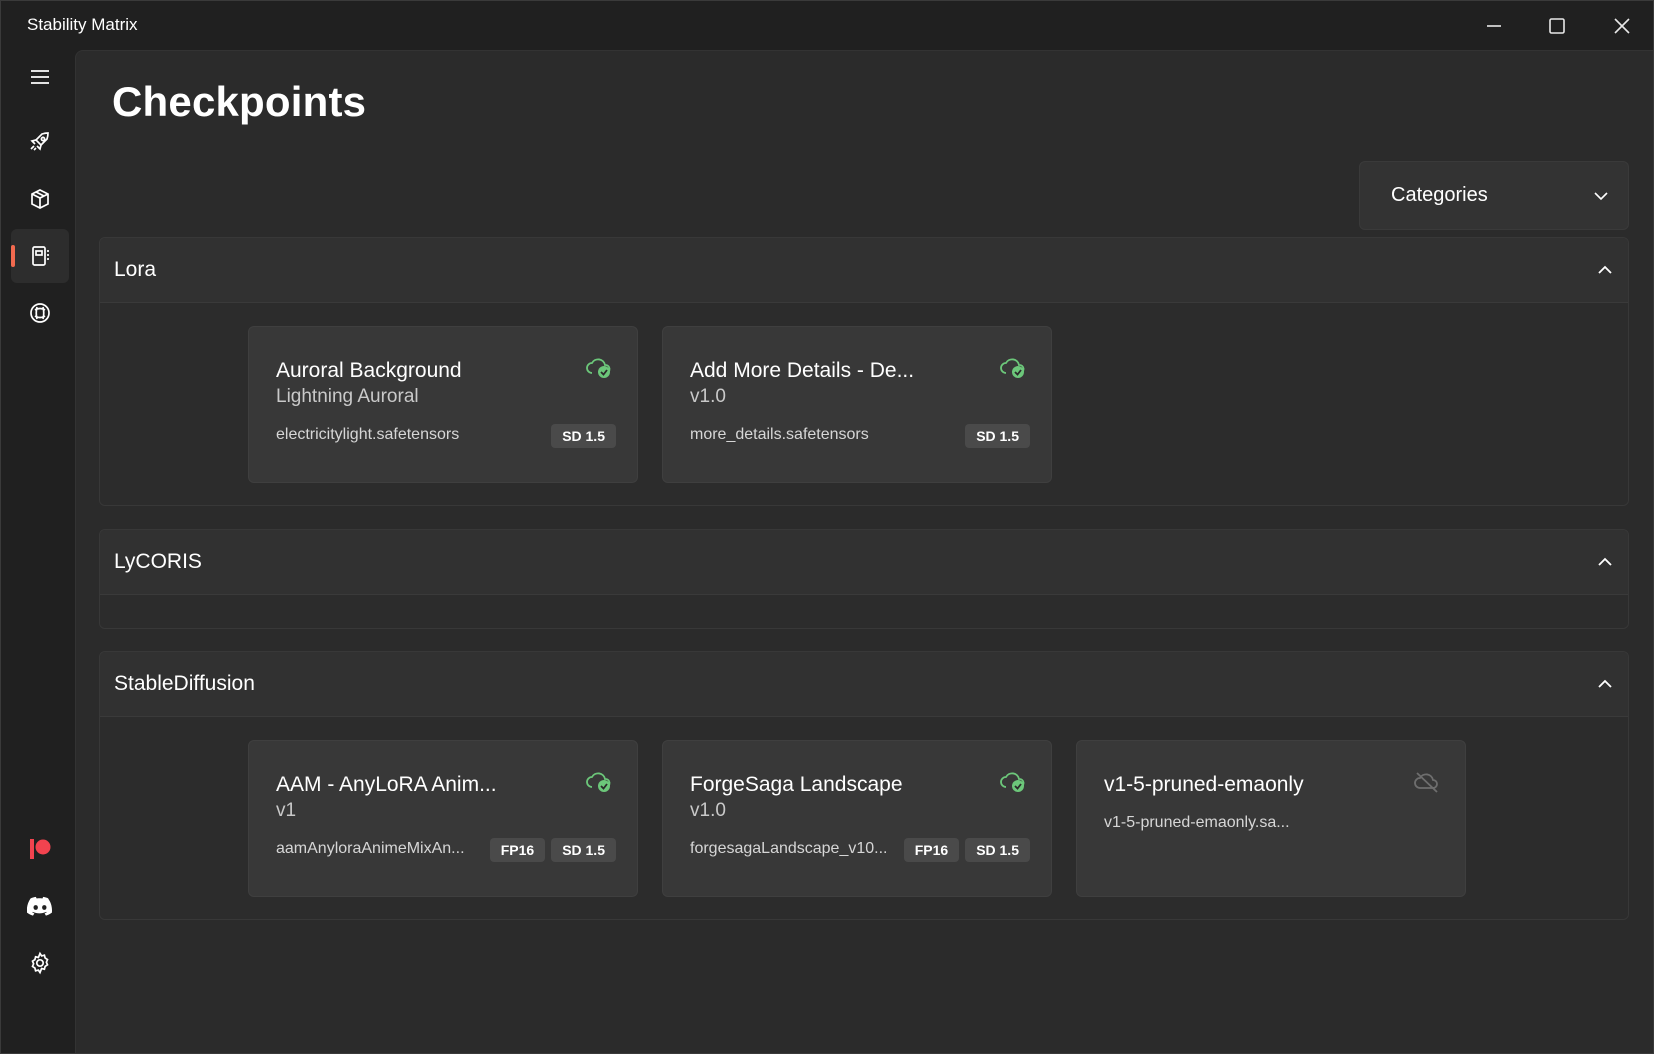 This screenshot has height=1054, width=1654. I want to click on box-icon, so click(40, 199).